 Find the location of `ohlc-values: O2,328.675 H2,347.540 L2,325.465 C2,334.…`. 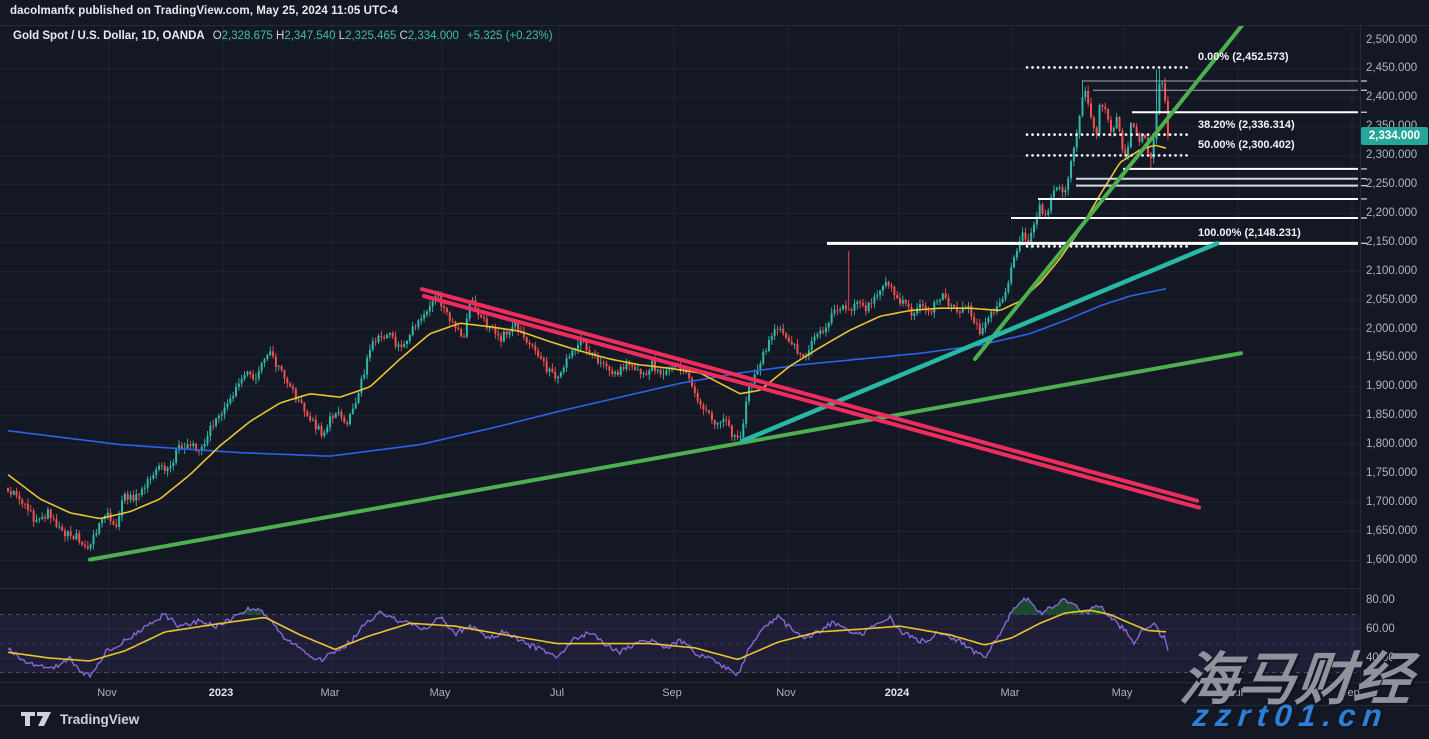

ohlc-values: O2,328.675 H2,347.540 L2,325.465 C2,334.… is located at coordinates (335, 36).